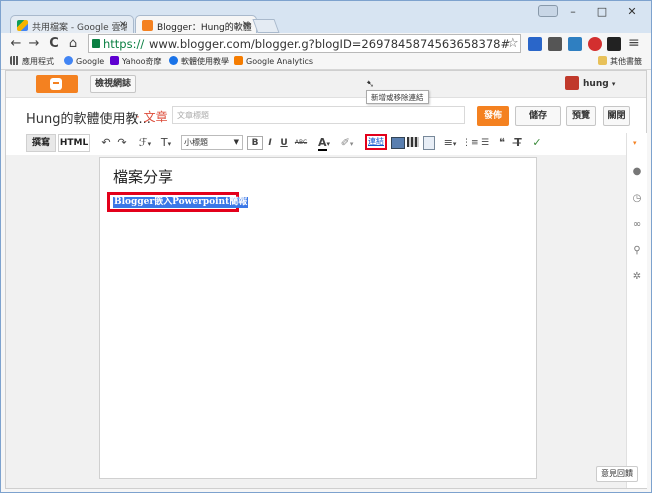 The image size is (652, 493). What do you see at coordinates (602, 12) in the screenshot?
I see `maximize-button: □` at bounding box center [602, 12].